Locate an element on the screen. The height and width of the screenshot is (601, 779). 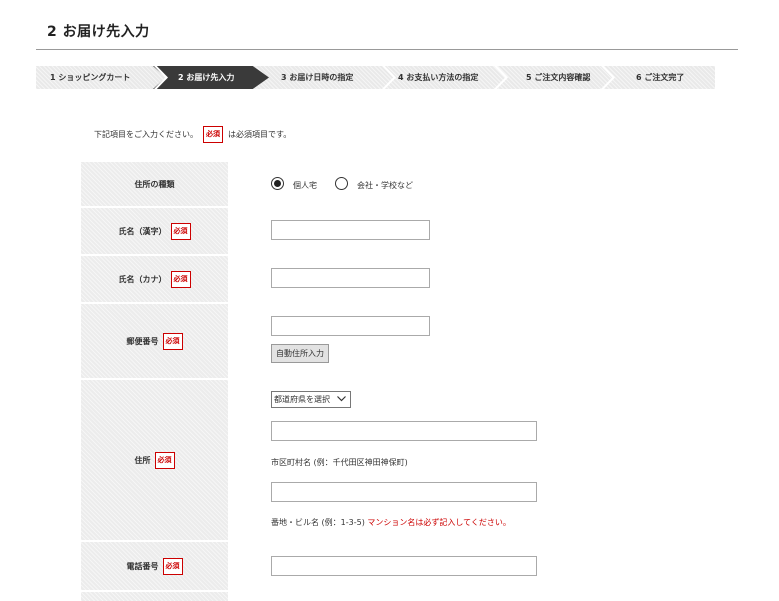
label-address-type: 住所の種類 is located at coordinates (154, 184).